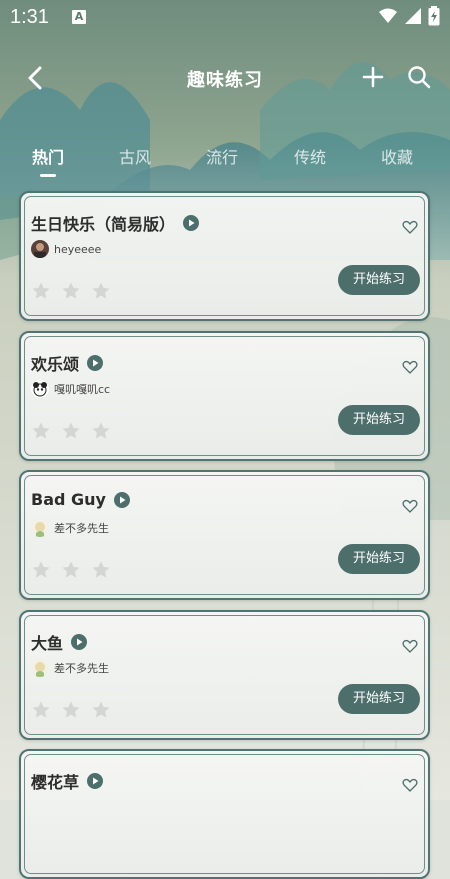  Describe the element at coordinates (397, 156) in the screenshot. I see `tab-favorites: 收藏` at that location.